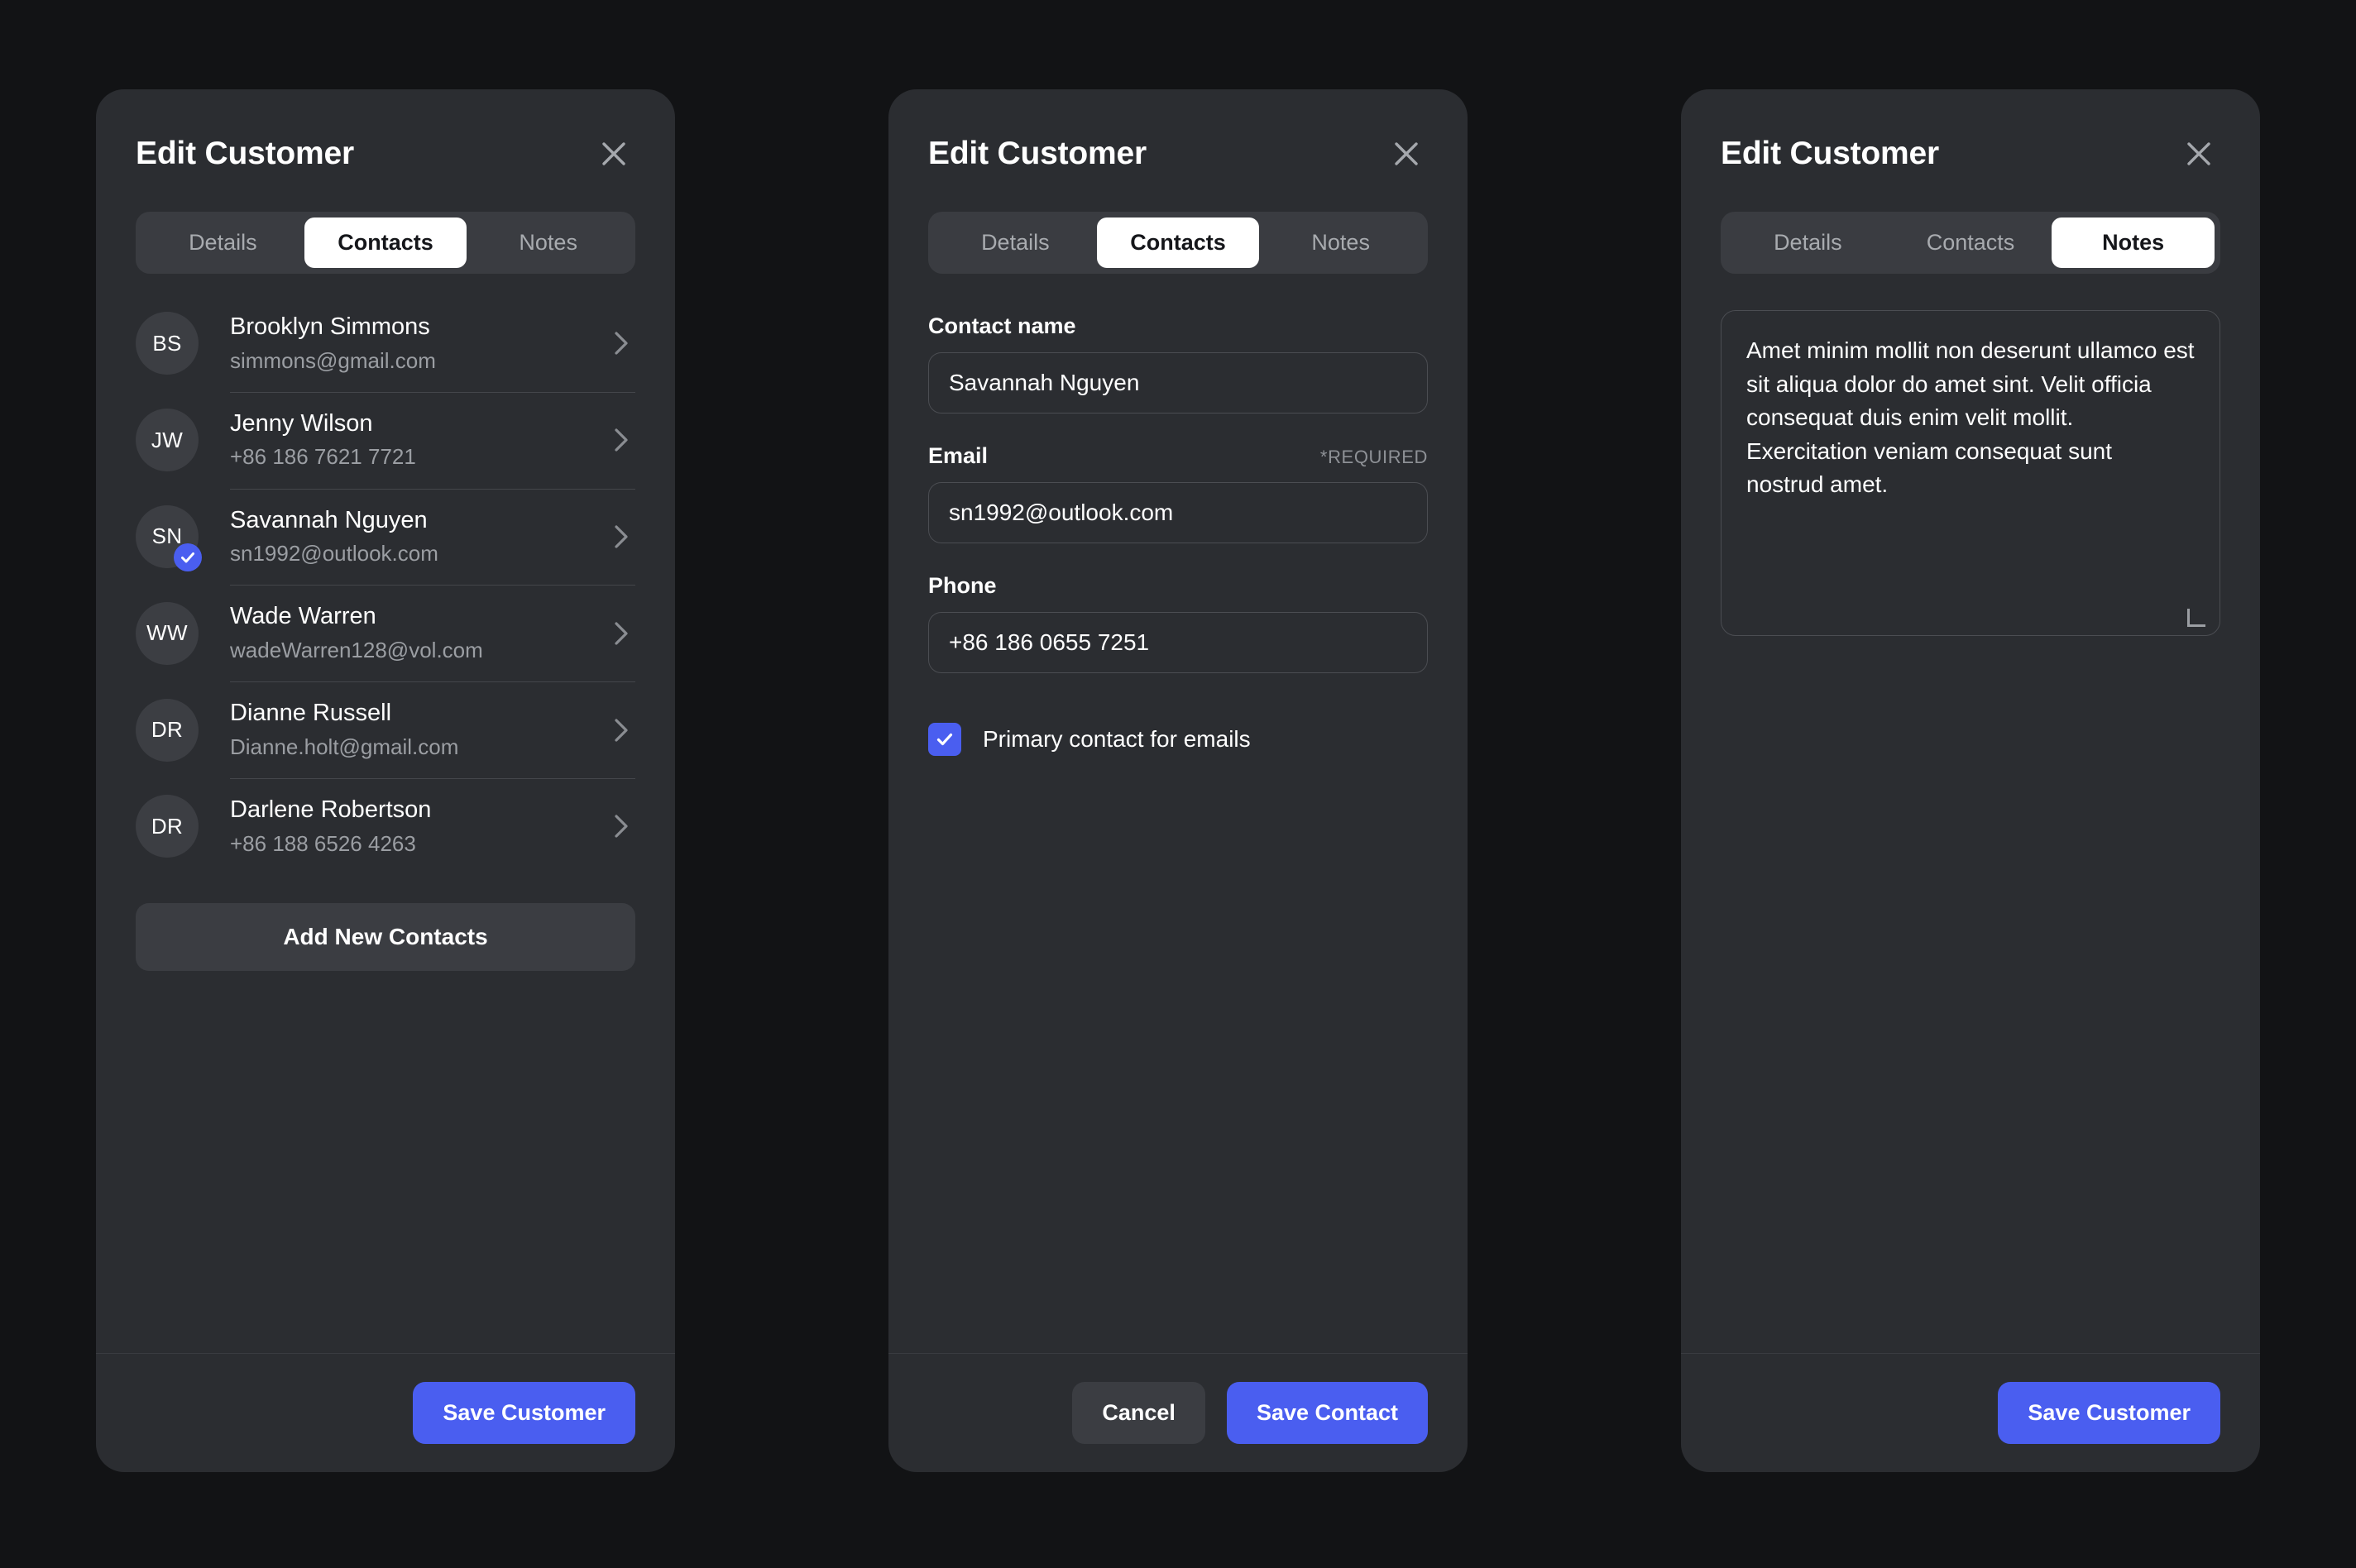 The width and height of the screenshot is (2356, 1568). Describe the element at coordinates (959, 455) in the screenshot. I see `email-label: Email` at that location.